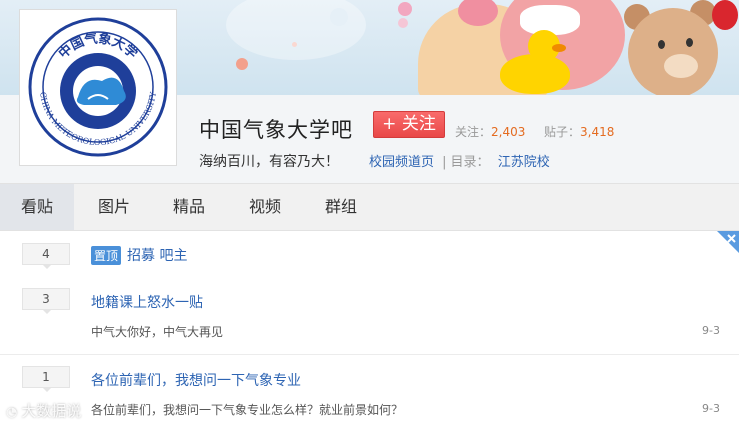 This screenshot has height=428, width=739. What do you see at coordinates (369, 354) in the screenshot?
I see `divider` at bounding box center [369, 354].